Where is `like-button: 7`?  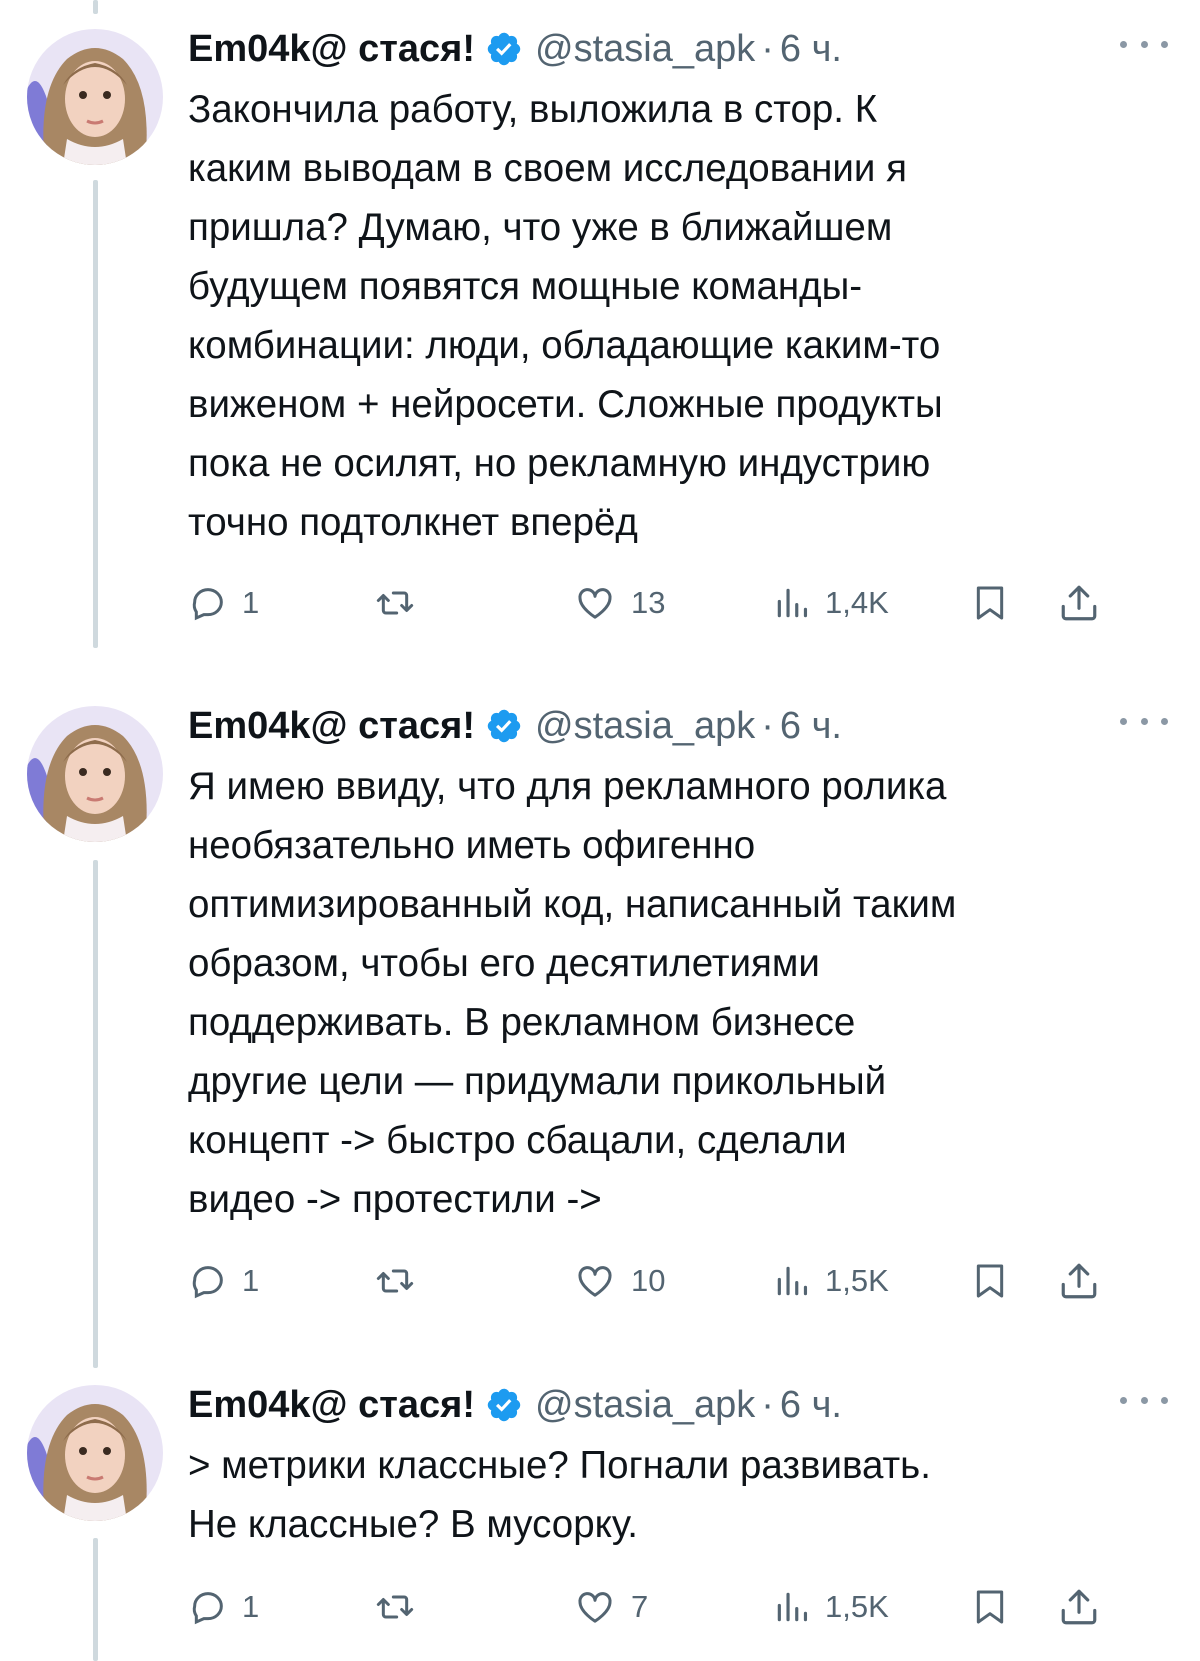 like-button: 7 is located at coordinates (610, 1607).